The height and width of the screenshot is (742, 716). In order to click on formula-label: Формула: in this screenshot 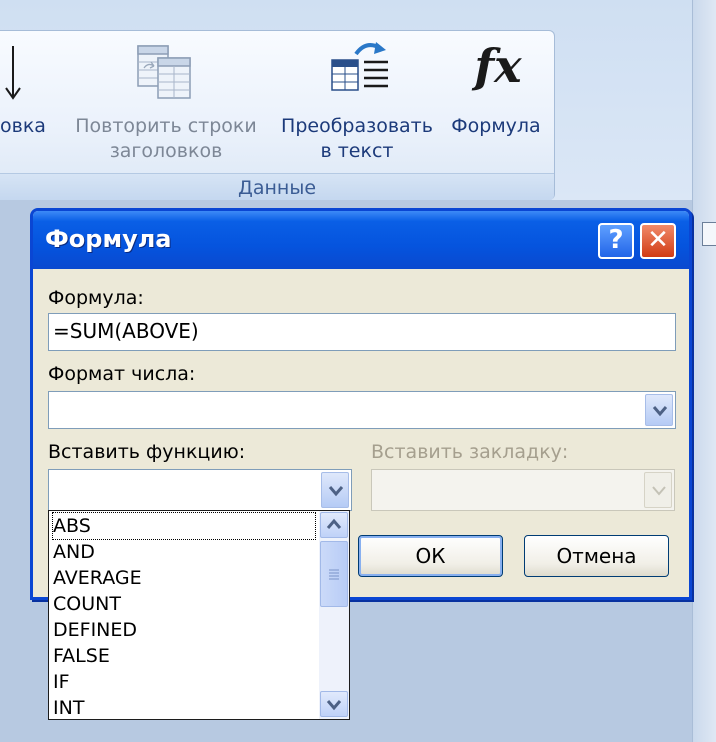, I will do `click(96, 298)`.